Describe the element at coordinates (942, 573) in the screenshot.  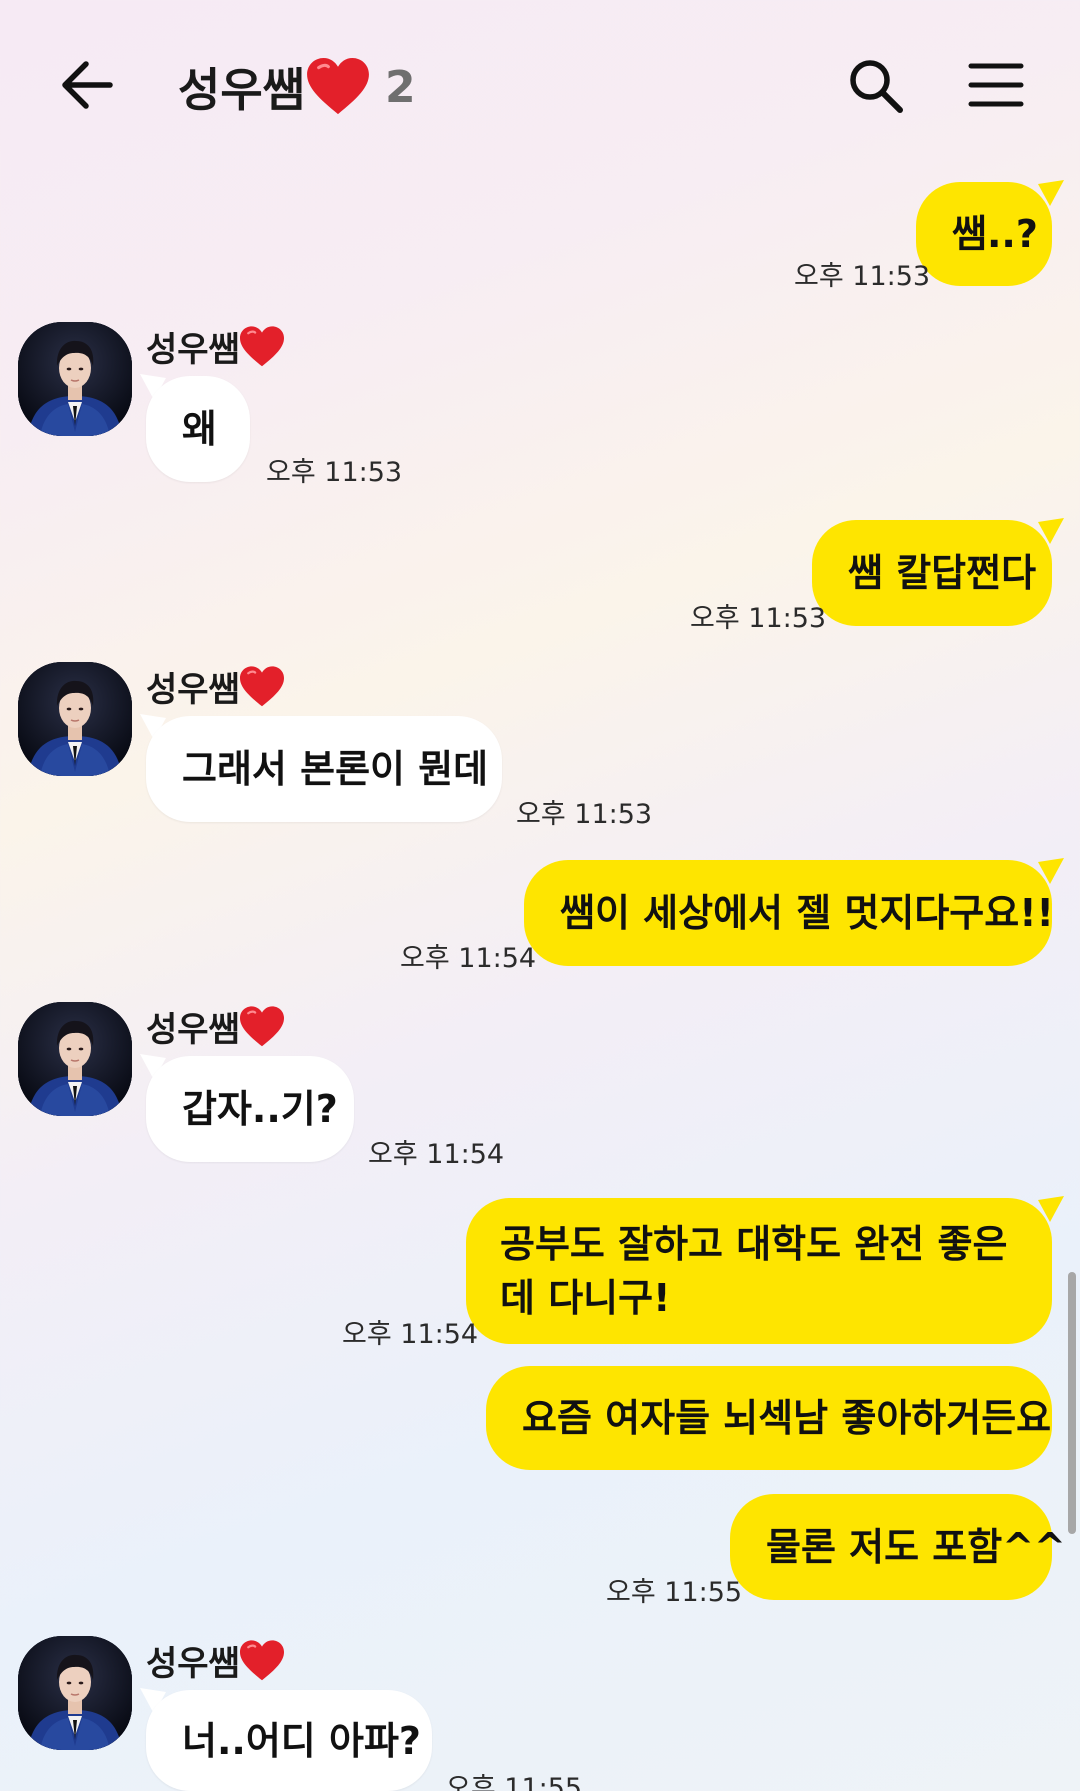
I see `message-text: 쌤 칼답쩐다` at that location.